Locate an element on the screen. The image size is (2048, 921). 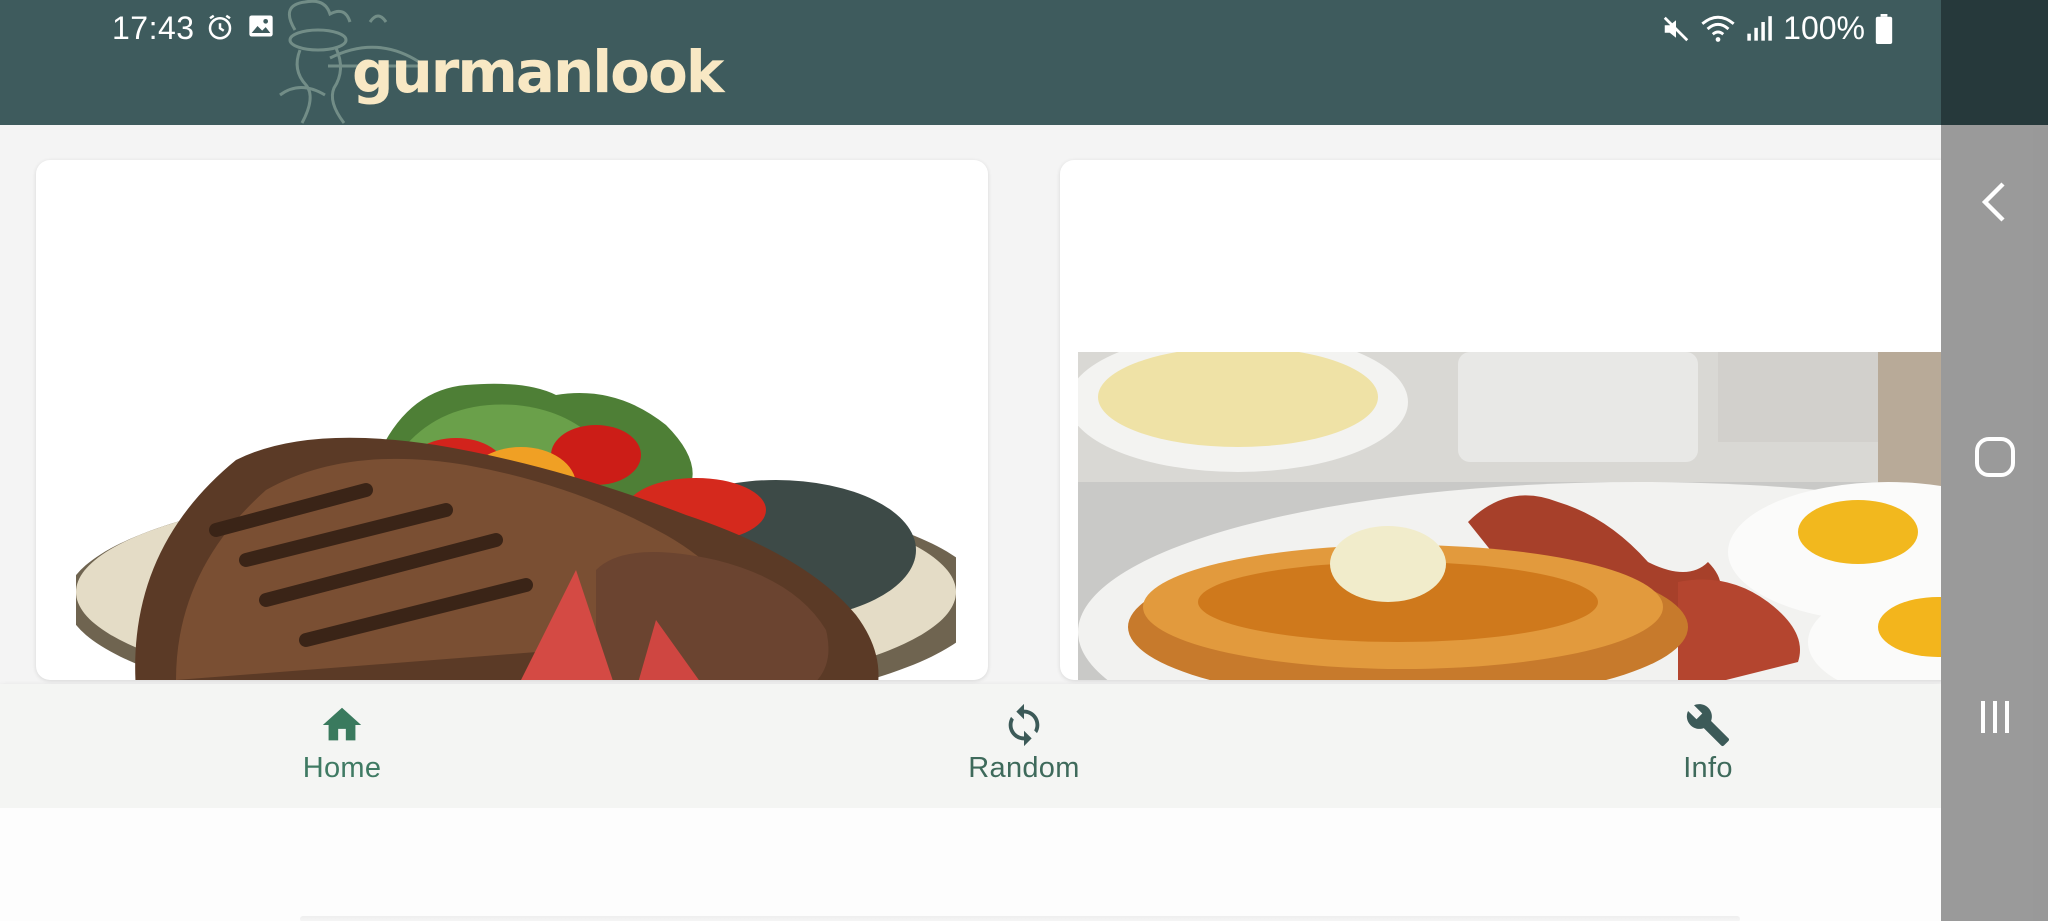
system-home-button is located at coordinates (1994, 457).